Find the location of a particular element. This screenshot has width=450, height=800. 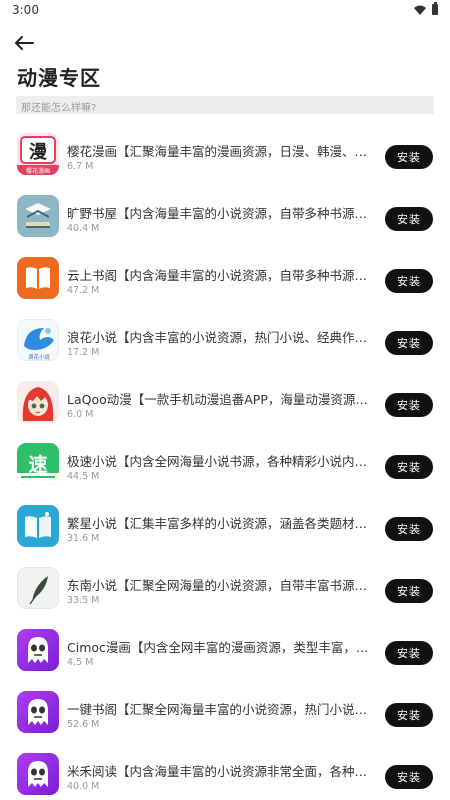

app-size: 40.4 M is located at coordinates (83, 228).